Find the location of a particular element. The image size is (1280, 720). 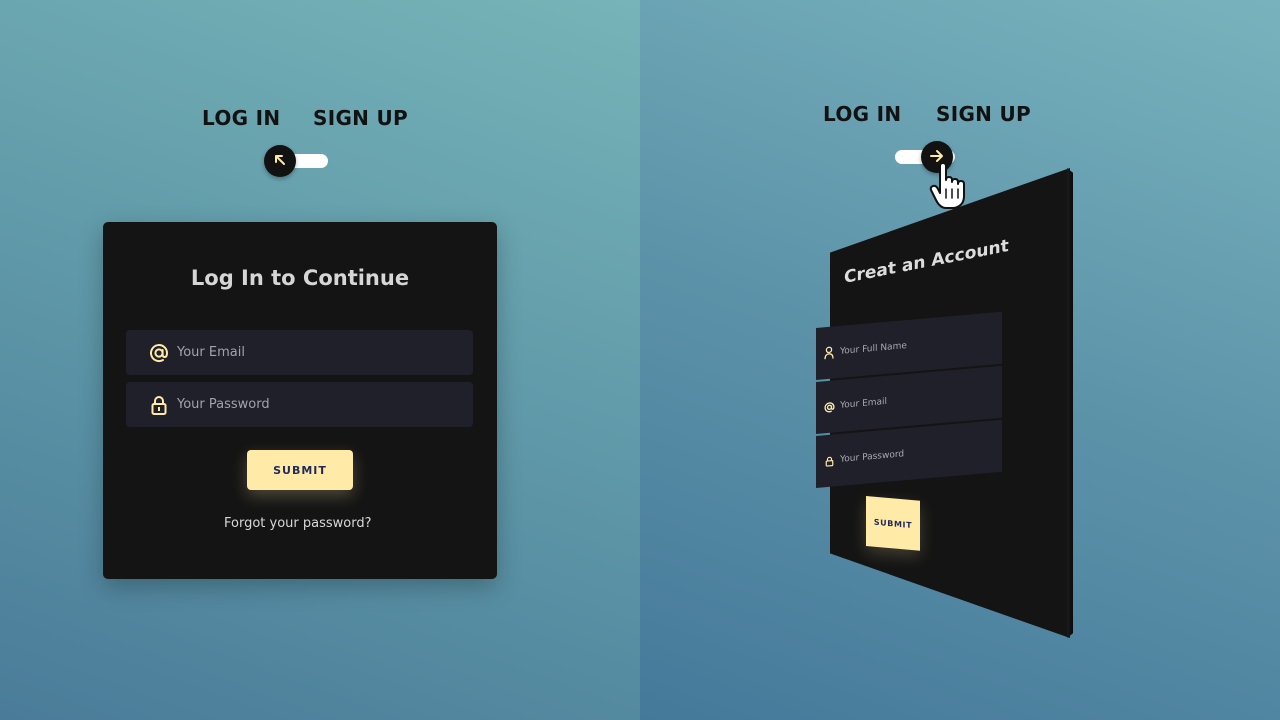

email-field is located at coordinates (299, 352).